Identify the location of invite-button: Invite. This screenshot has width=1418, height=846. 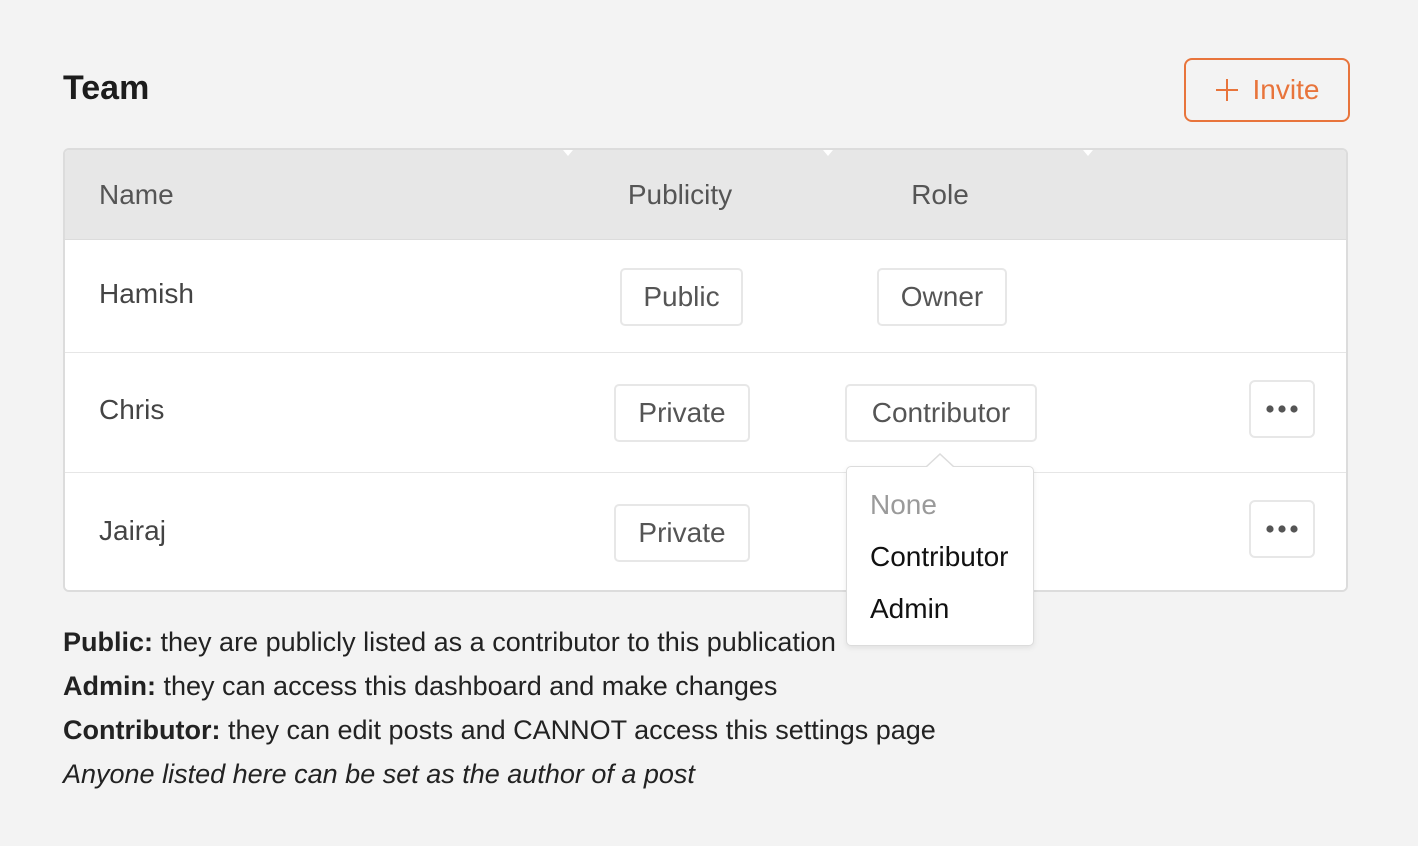
(1267, 90).